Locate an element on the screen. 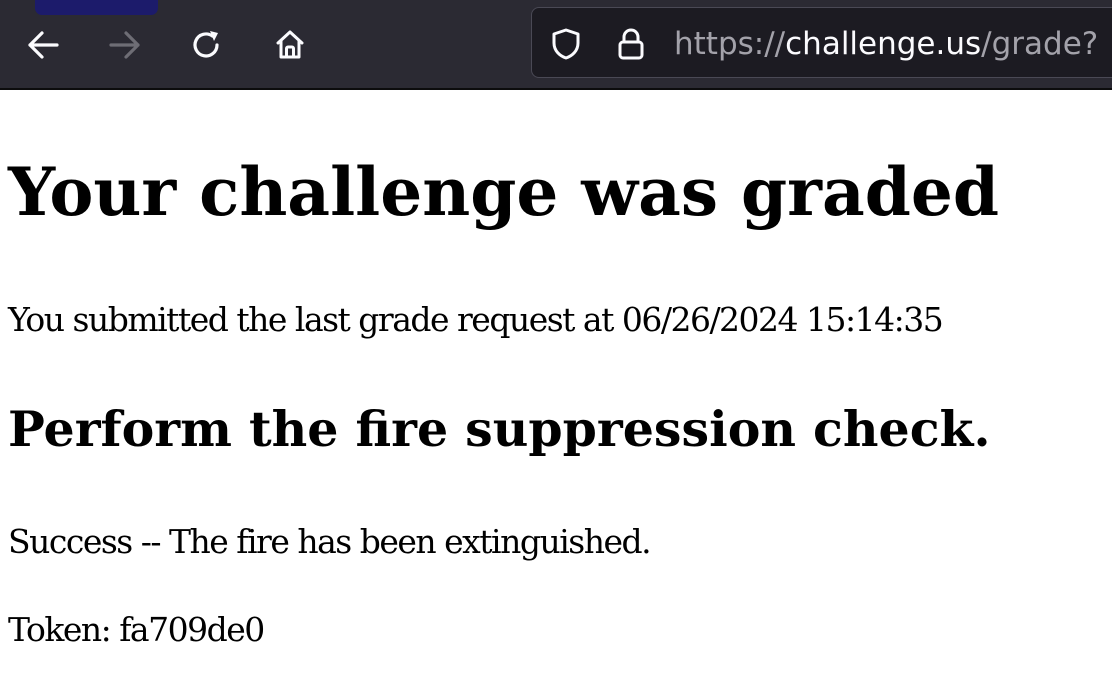 Image resolution: width=1112 pixels, height=683 pixels. browser-toolbar: https://challenge.us/grade? is located at coordinates (556, 45).